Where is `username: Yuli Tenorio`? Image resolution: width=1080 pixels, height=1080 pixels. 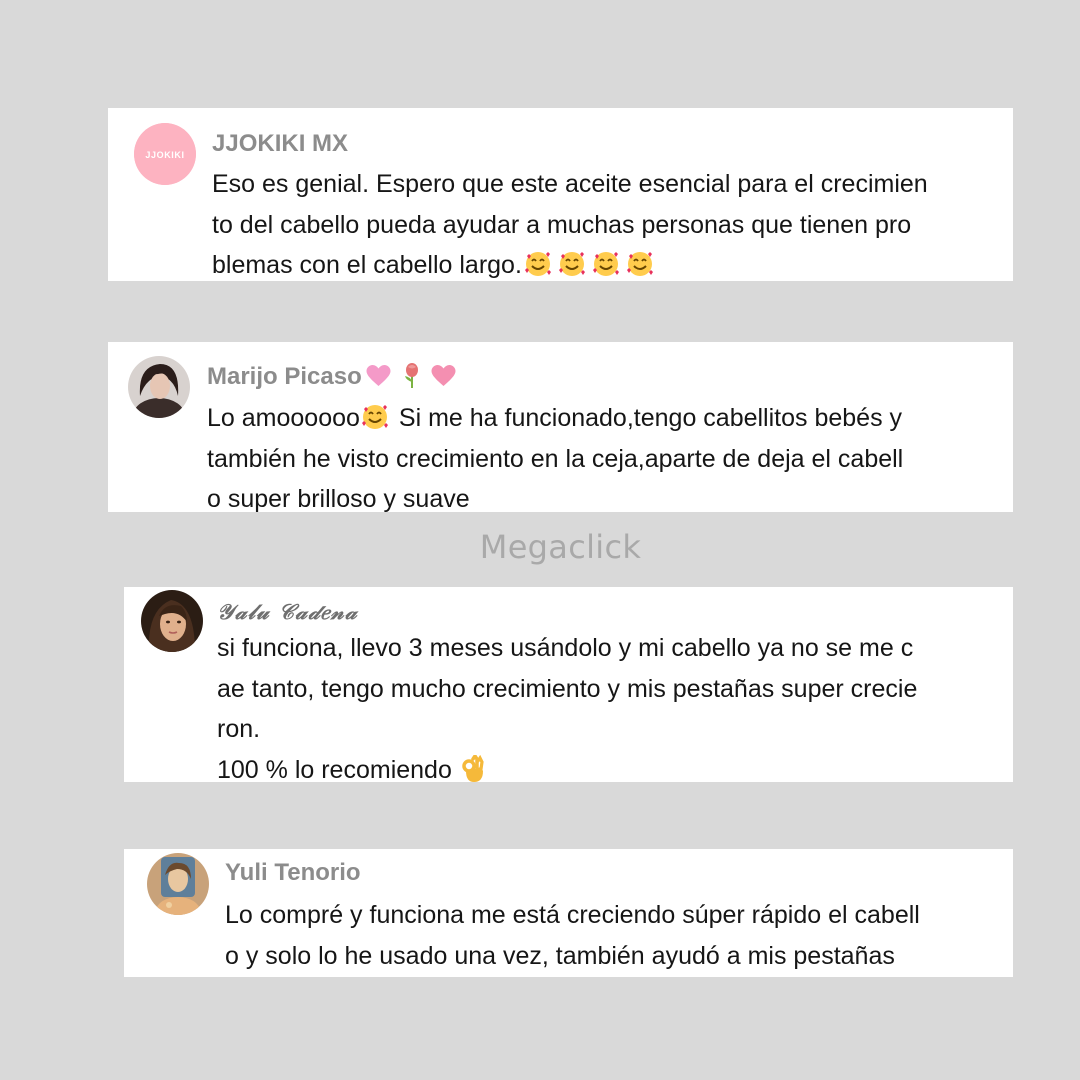
username: Yuli Tenorio is located at coordinates (293, 873).